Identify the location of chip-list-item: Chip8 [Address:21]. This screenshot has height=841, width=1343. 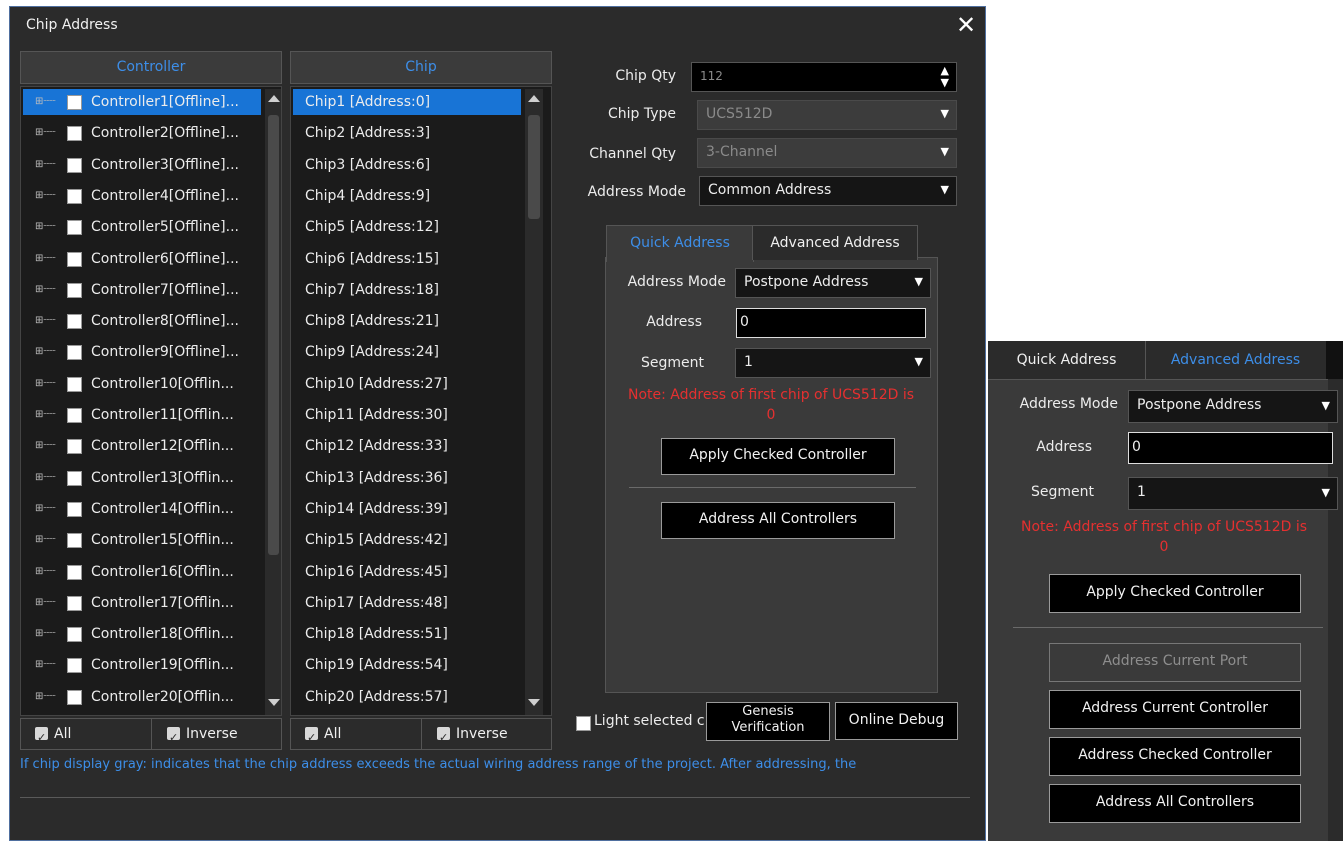
(407, 321).